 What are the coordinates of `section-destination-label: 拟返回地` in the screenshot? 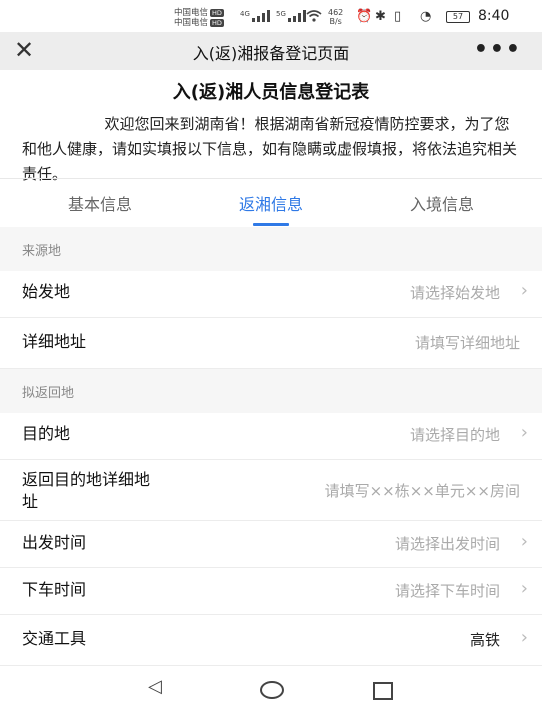 It's located at (48, 393).